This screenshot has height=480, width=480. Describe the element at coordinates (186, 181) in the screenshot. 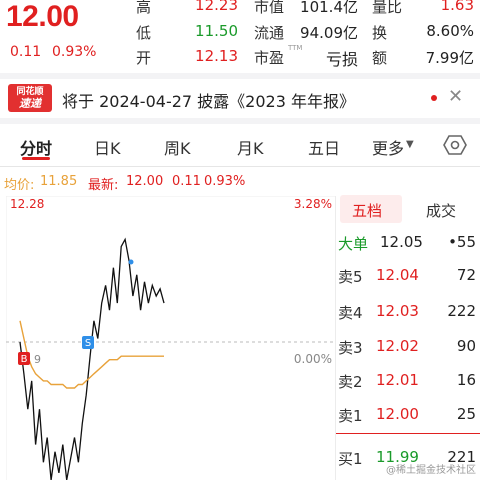

I see `latest-change: 0.11` at that location.